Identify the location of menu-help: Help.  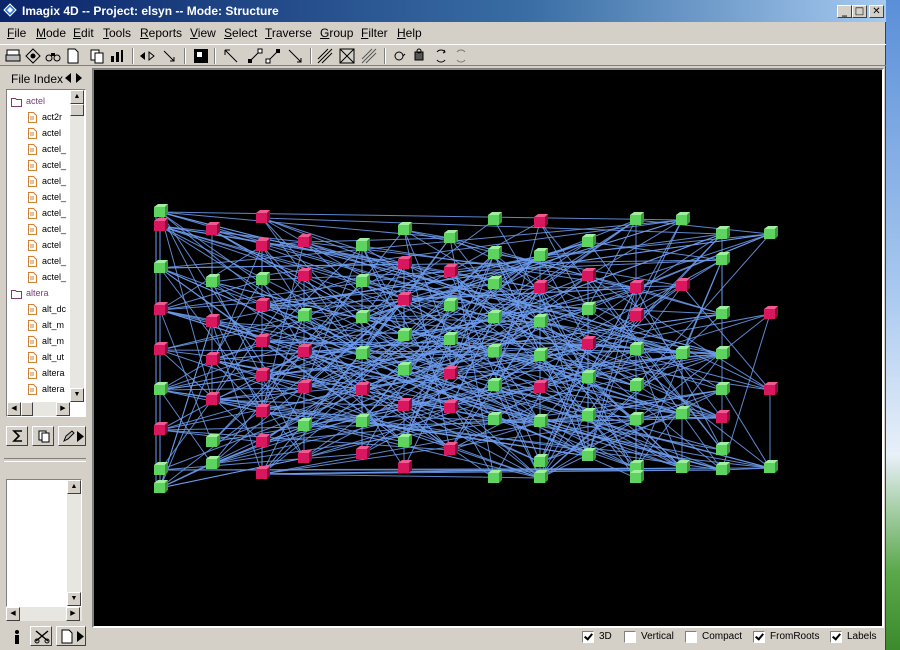
(409, 33).